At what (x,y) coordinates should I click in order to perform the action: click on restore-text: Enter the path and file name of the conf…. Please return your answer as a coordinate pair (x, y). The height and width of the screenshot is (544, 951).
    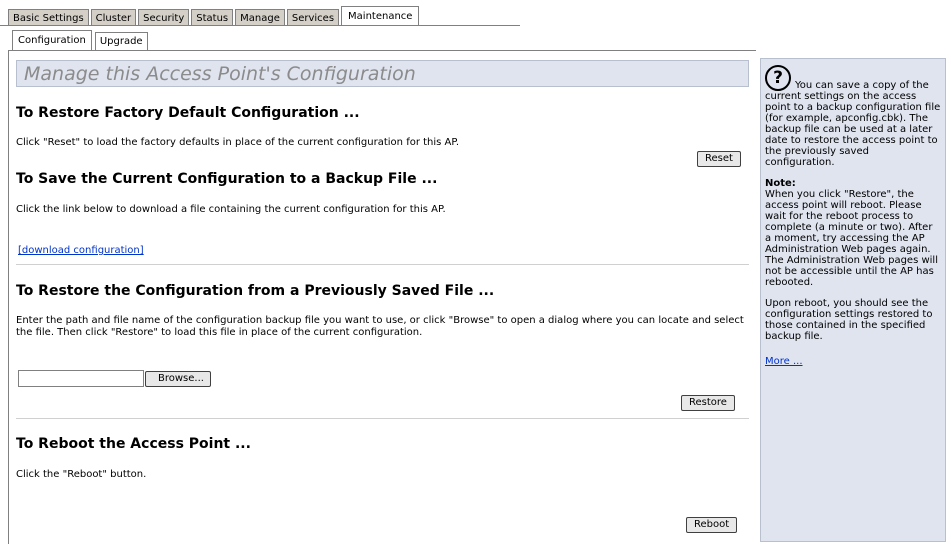
    Looking at the image, I should click on (380, 326).